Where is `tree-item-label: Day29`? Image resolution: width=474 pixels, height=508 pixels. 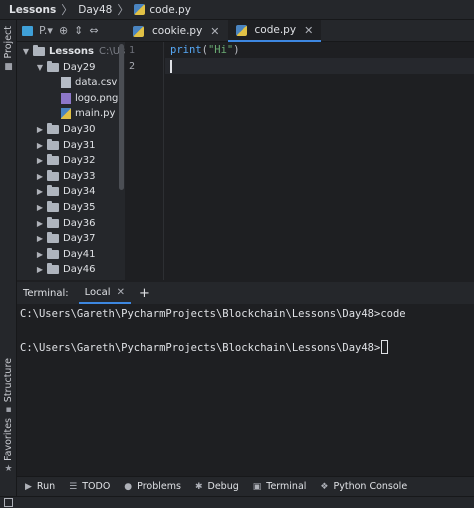
tree-item-label: Day29 is located at coordinates (79, 67).